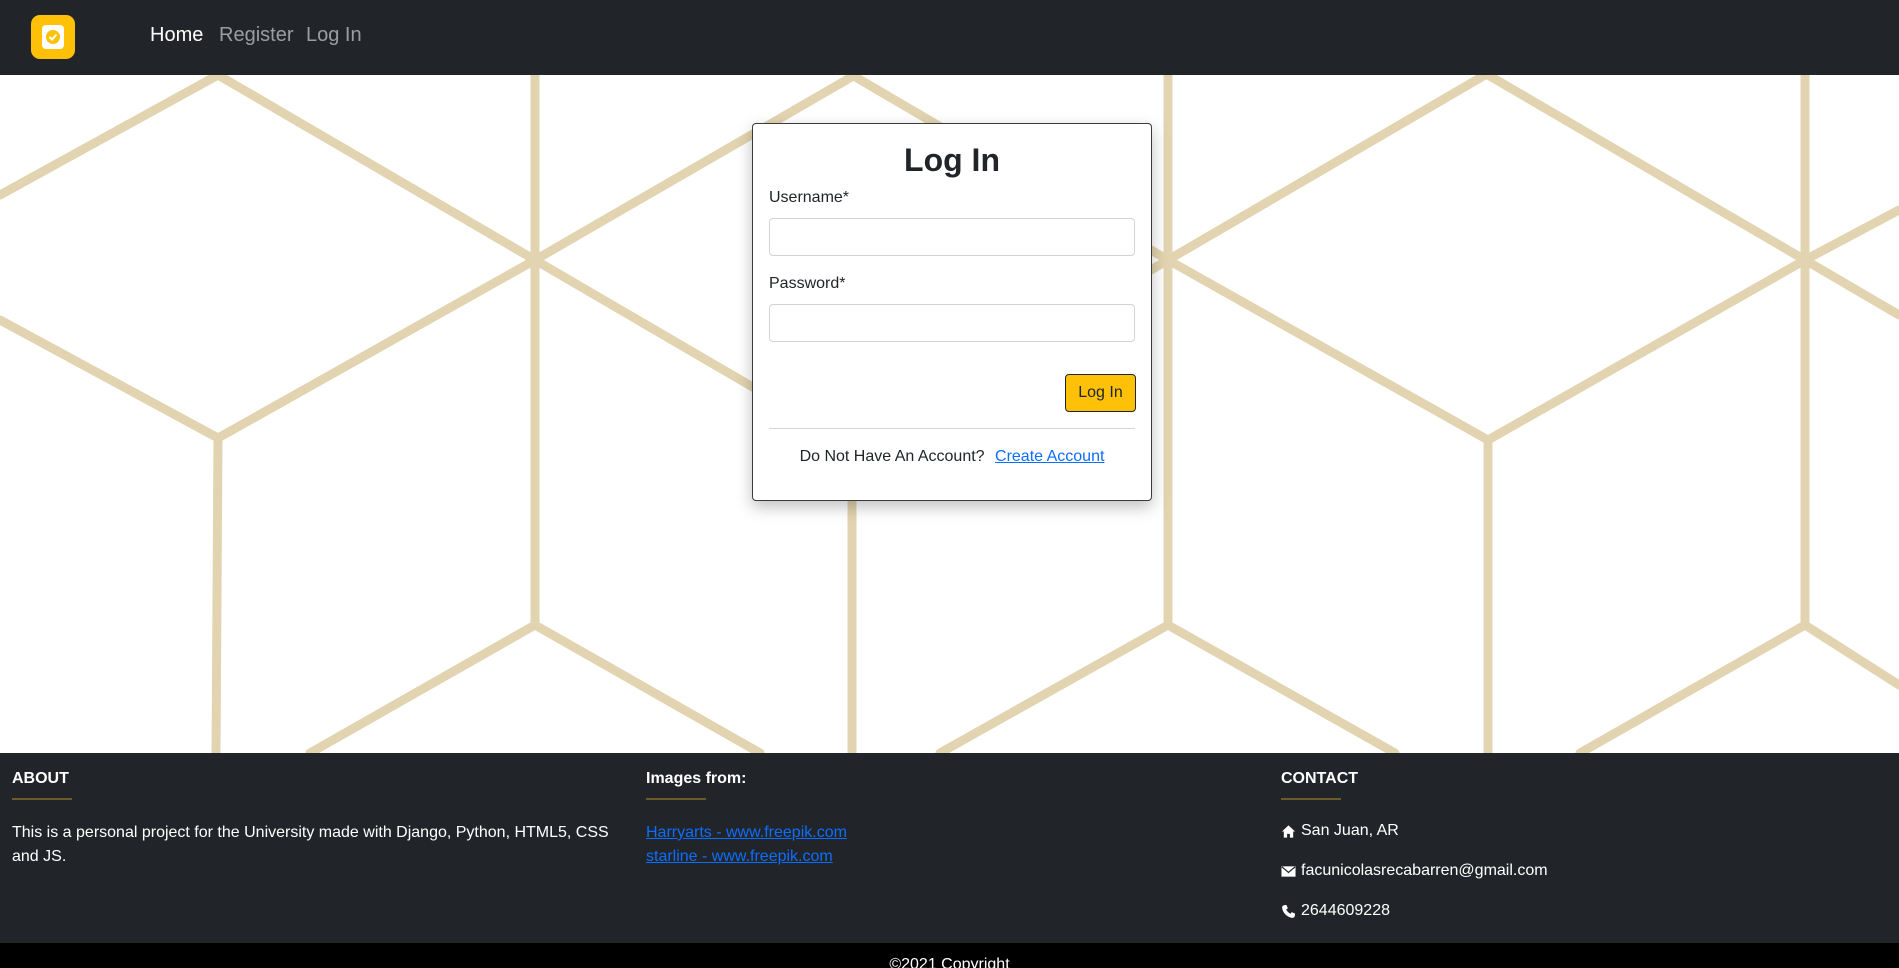 The height and width of the screenshot is (968, 1899). What do you see at coordinates (256, 35) in the screenshot?
I see `nav-register: Register` at bounding box center [256, 35].